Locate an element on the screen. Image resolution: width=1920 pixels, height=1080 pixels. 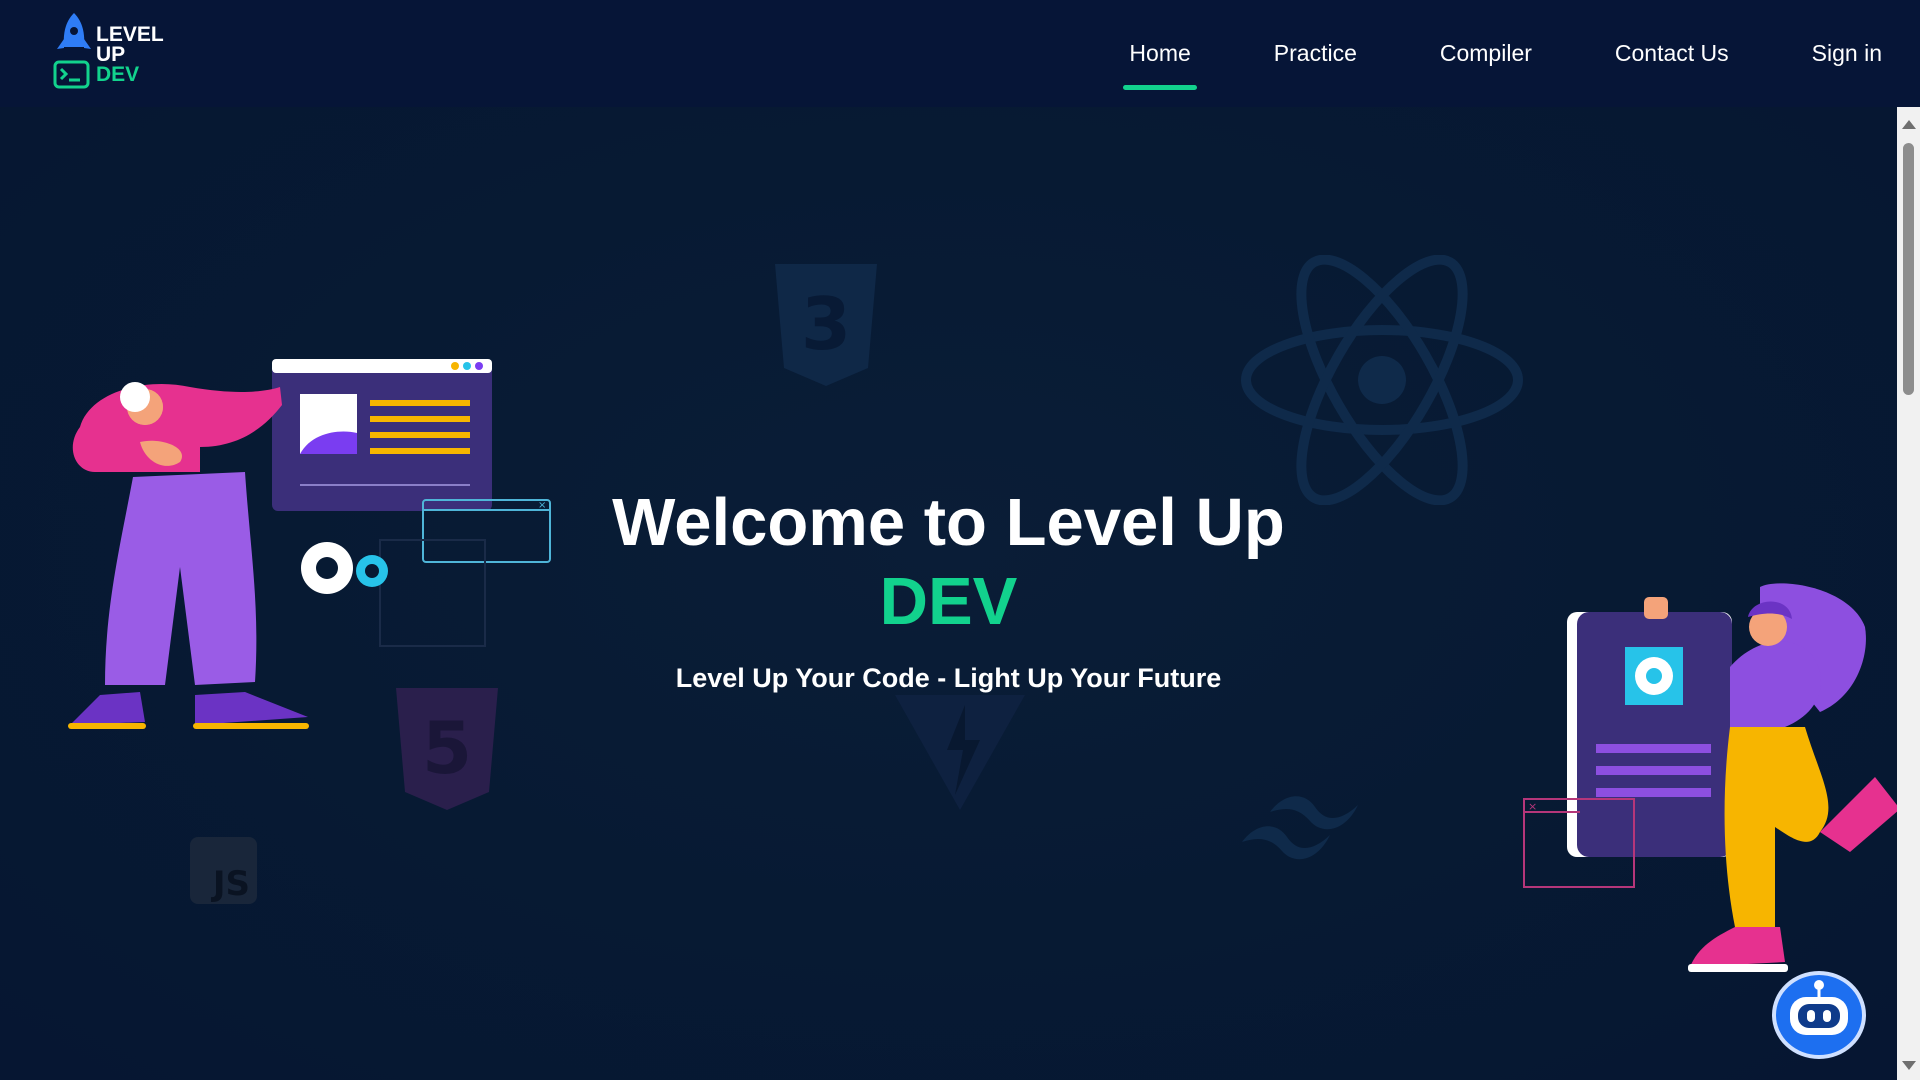
hero-title-accent: DEV is located at coordinates (948, 601).